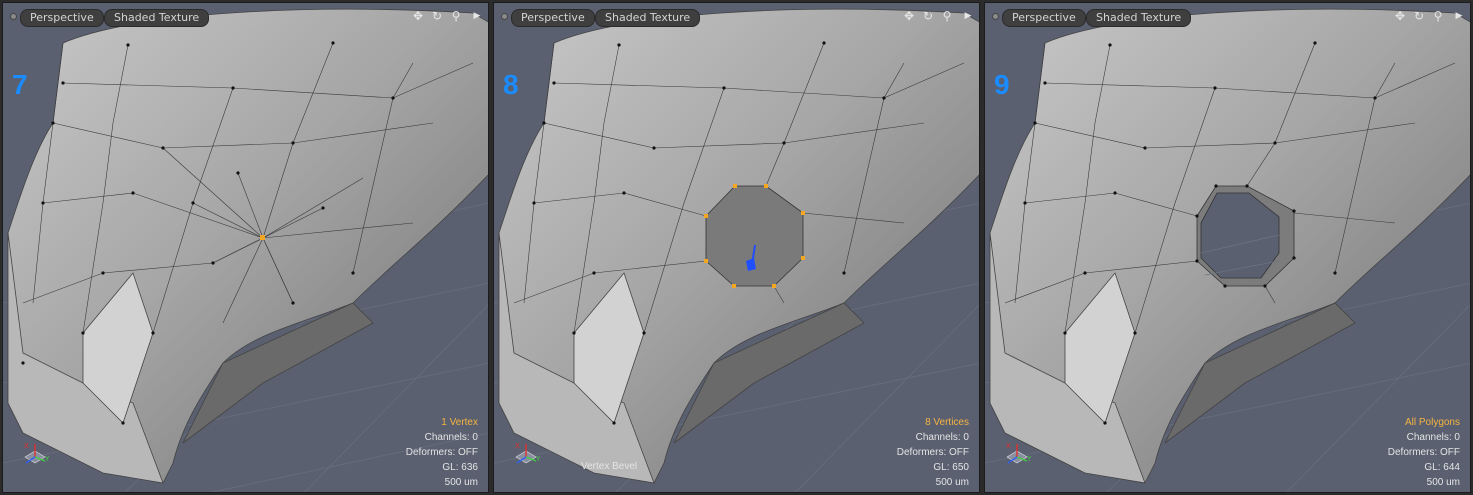 This screenshot has width=1473, height=495. I want to click on selection-info: All Polygons, so click(1432, 422).